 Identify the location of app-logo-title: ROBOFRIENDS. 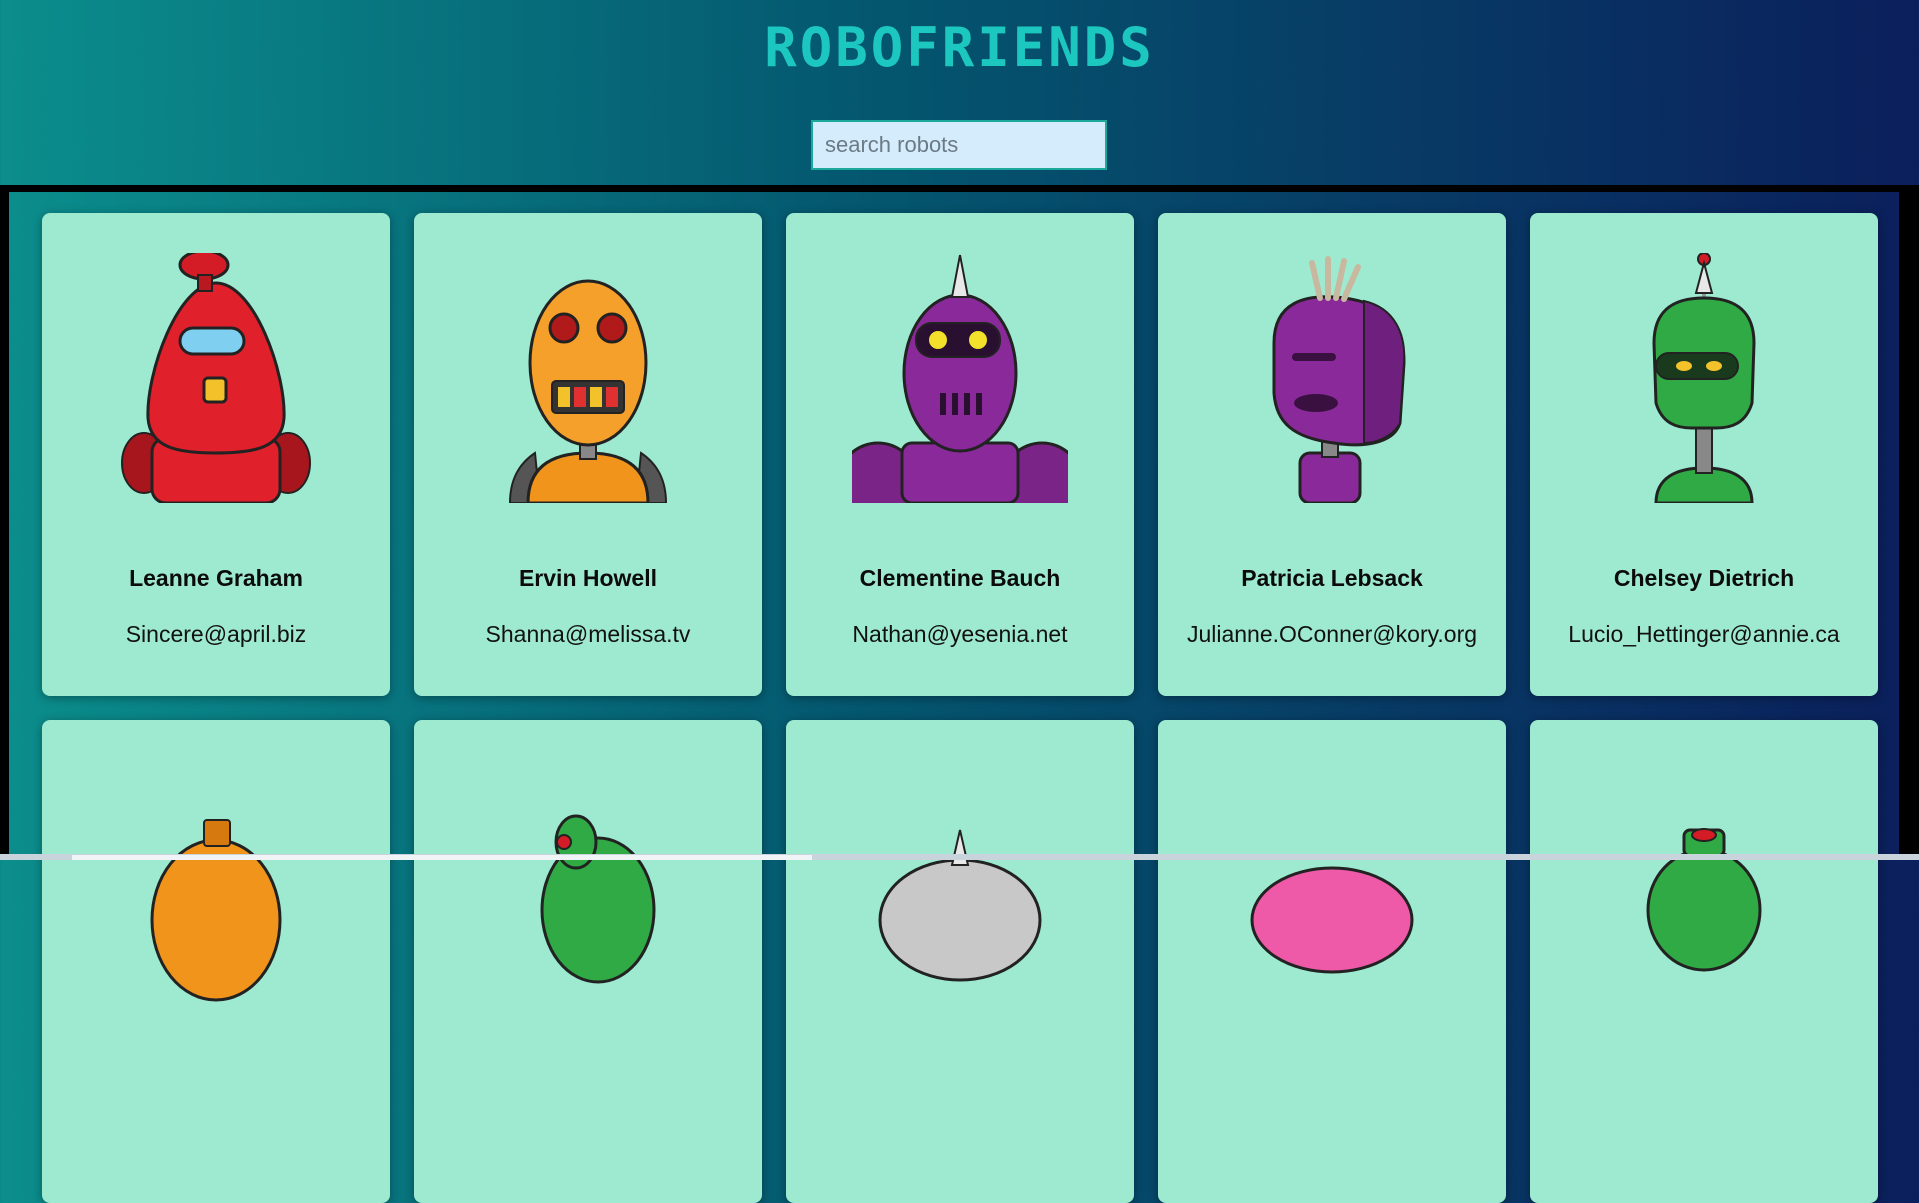
(959, 47).